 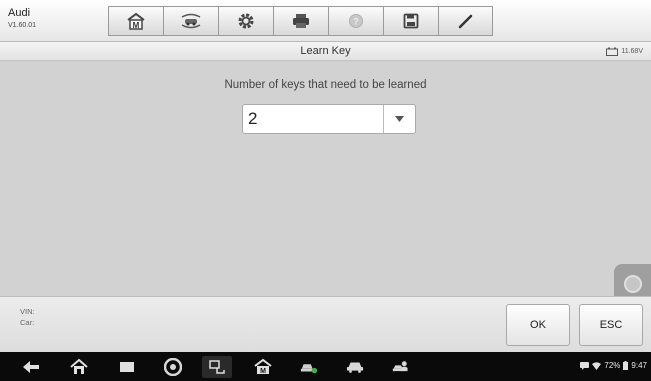 I want to click on vehicle-service-button, so click(x=309, y=367).